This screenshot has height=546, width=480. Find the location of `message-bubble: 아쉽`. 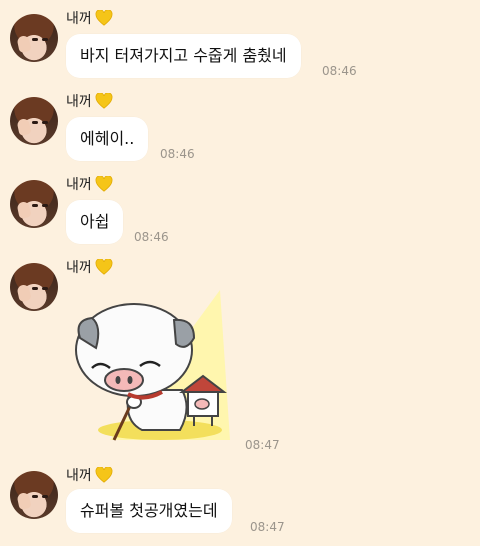

message-bubble: 아쉽 is located at coordinates (95, 222).